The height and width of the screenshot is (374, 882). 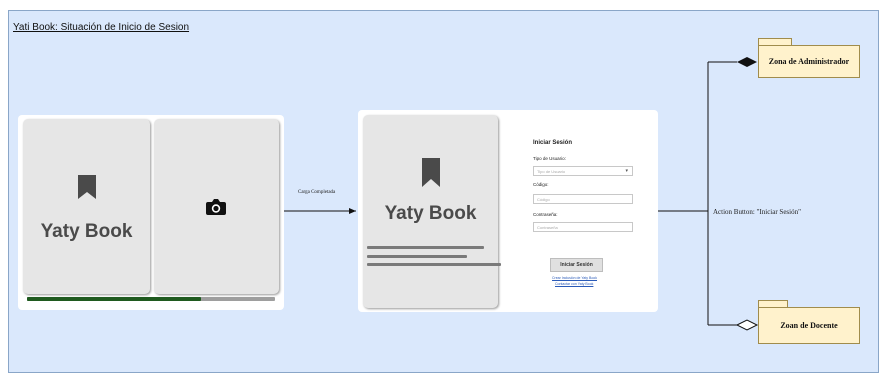 What do you see at coordinates (317, 192) in the screenshot?
I see `edge-label-carga: Carga Completada` at bounding box center [317, 192].